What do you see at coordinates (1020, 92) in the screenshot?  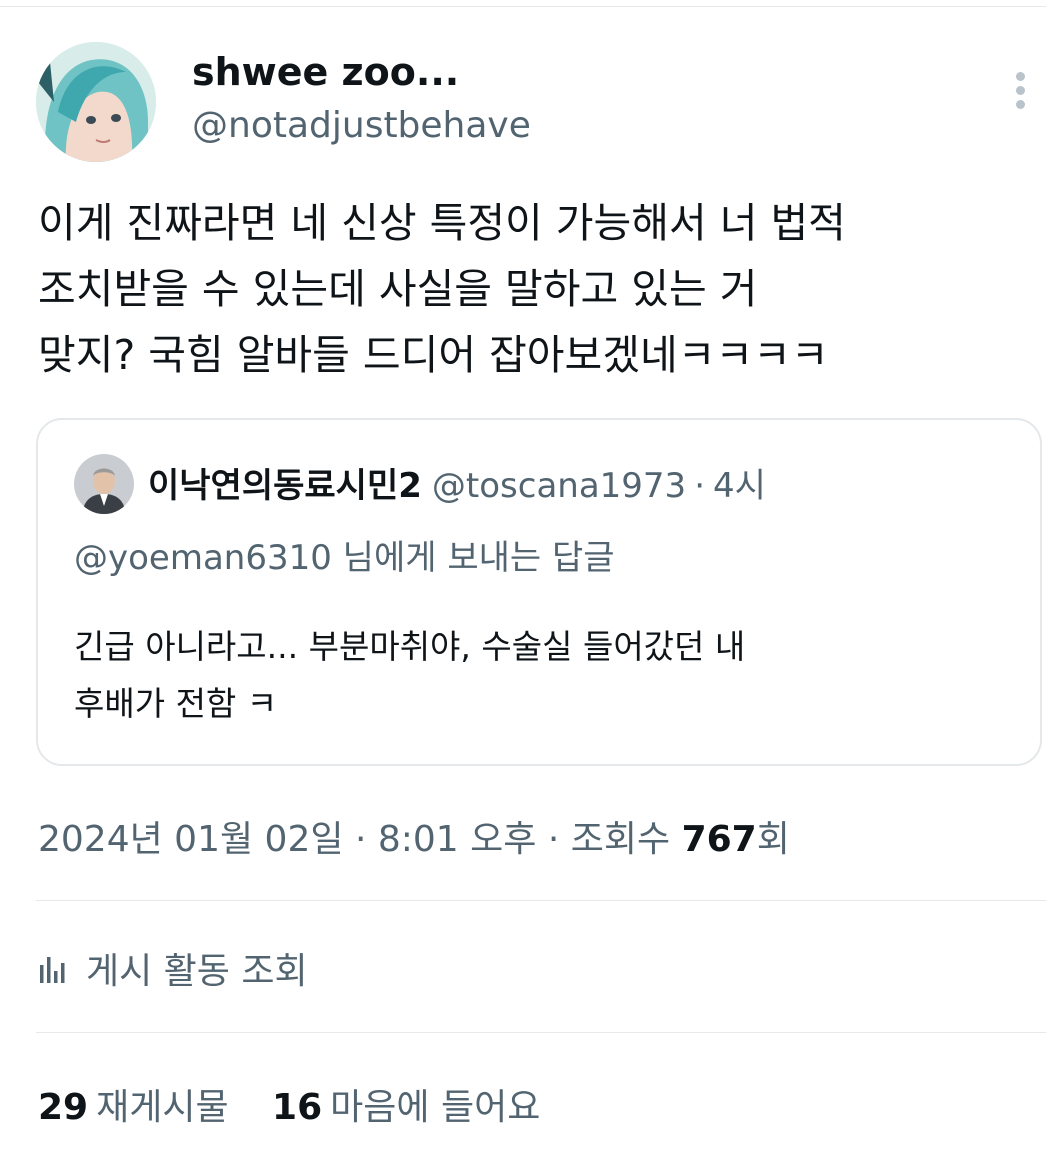 I see `more-options-icon` at bounding box center [1020, 92].